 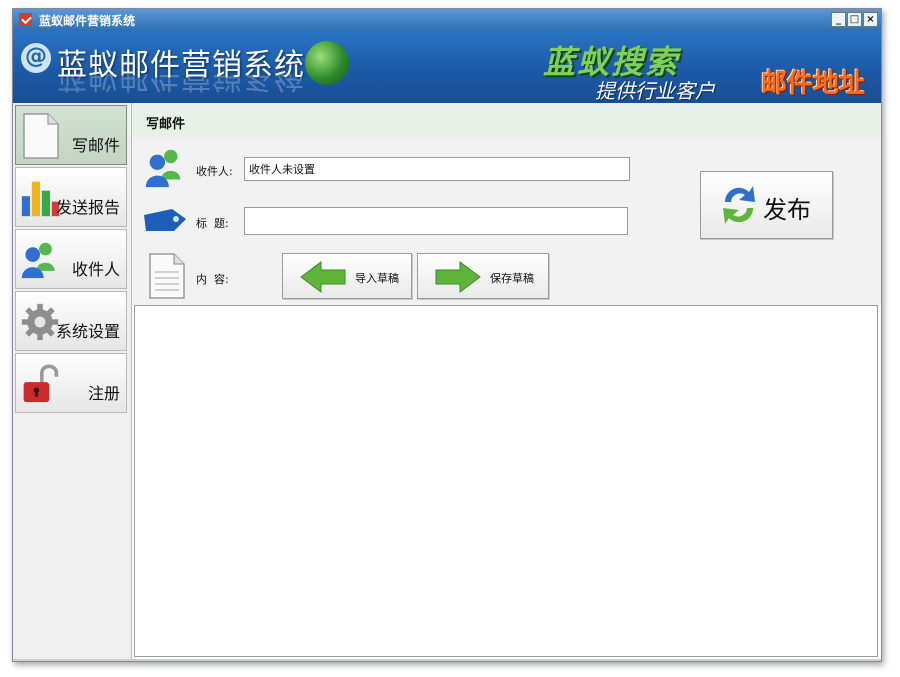 I want to click on tag-icon, so click(x=165, y=220).